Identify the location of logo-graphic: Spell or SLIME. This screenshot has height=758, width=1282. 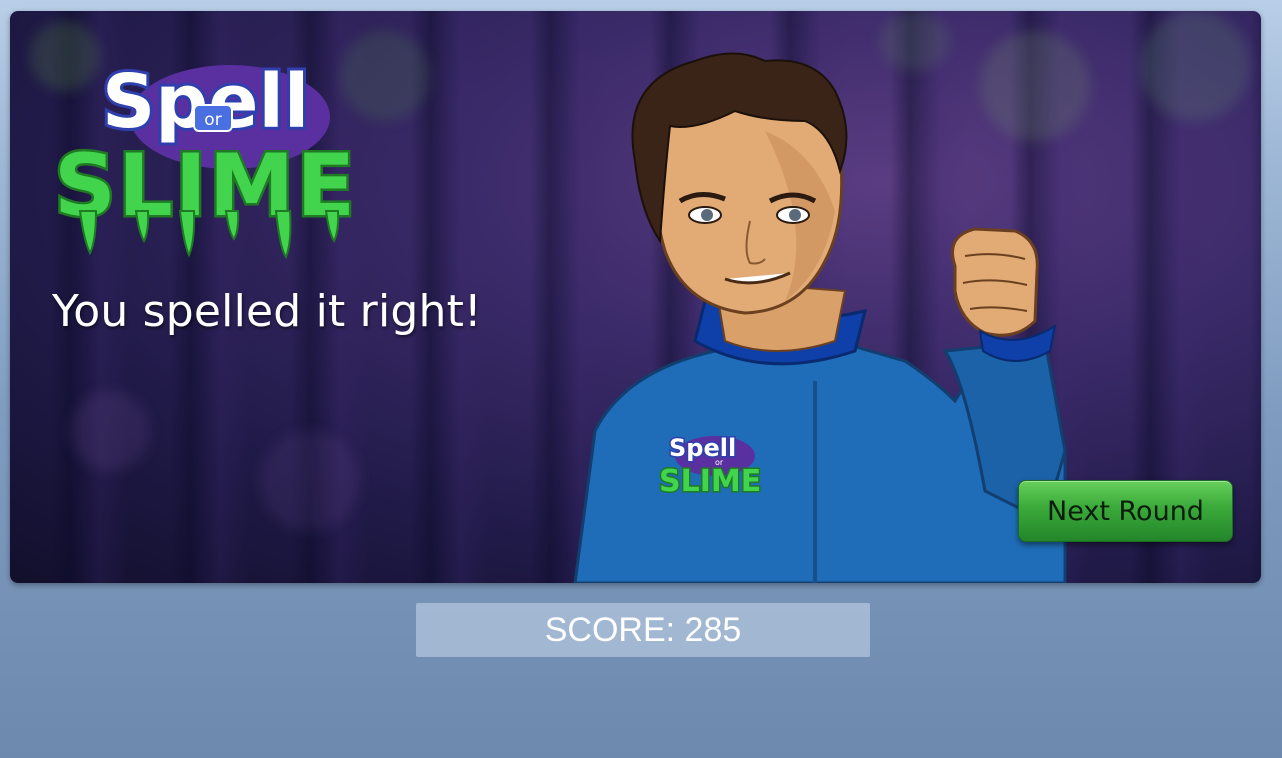
(205, 158).